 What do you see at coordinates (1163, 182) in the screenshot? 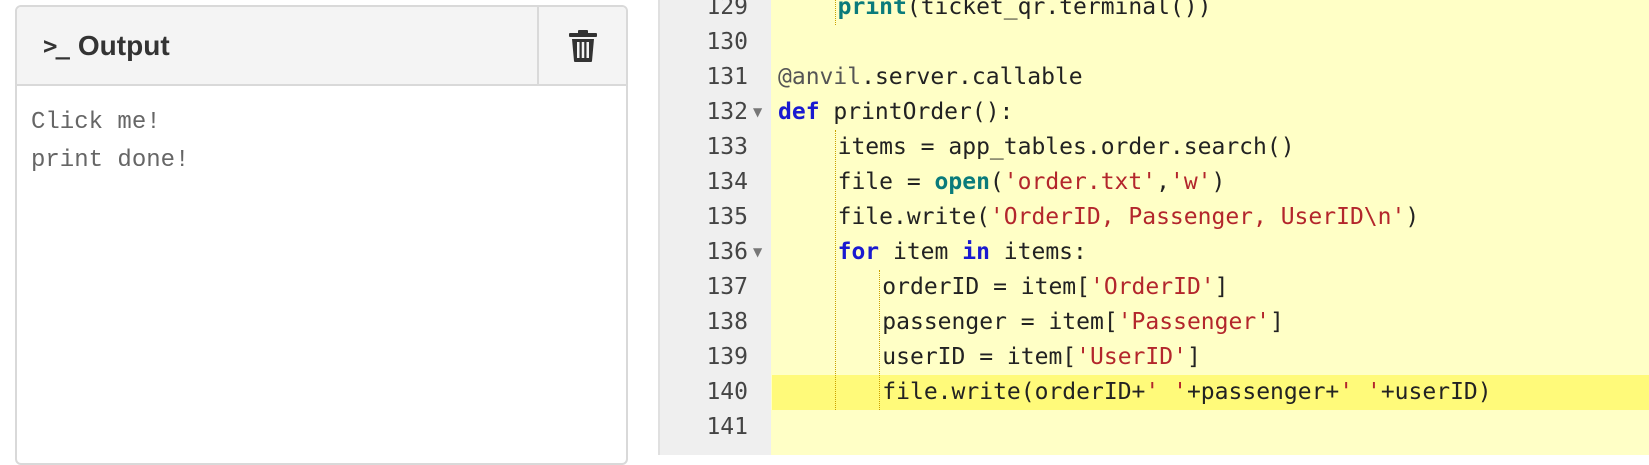
I see `code-token: ,` at bounding box center [1163, 182].